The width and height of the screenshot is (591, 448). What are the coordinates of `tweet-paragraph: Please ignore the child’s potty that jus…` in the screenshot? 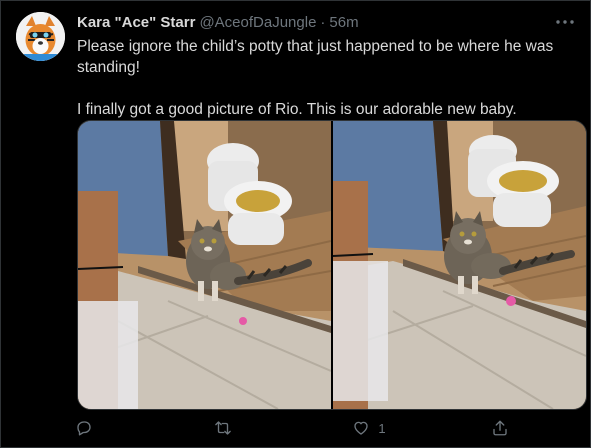 It's located at (315, 57).